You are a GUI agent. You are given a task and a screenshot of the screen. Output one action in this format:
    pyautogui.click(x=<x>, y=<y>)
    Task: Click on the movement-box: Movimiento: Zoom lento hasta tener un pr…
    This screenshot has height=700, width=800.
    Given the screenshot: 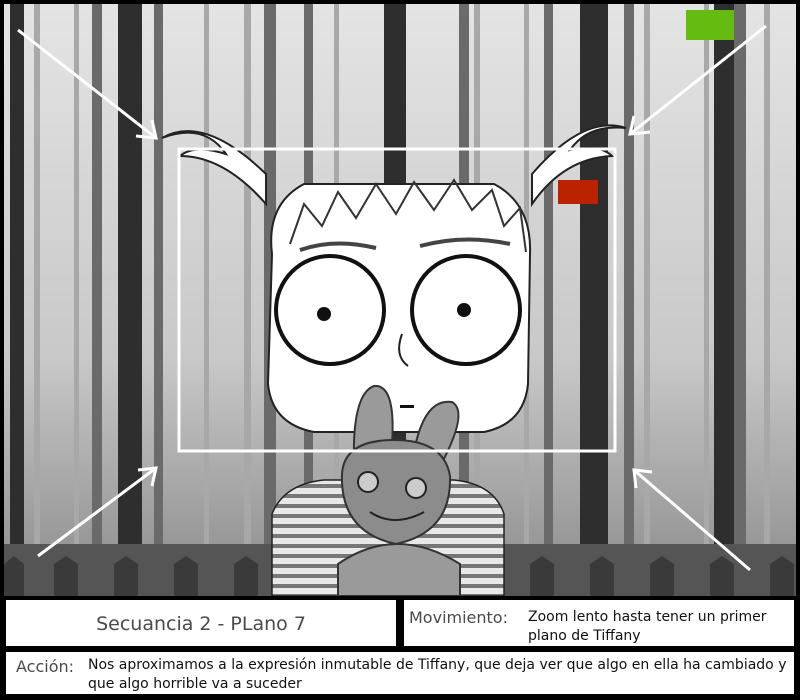 What is the action you would take?
    pyautogui.click(x=599, y=623)
    